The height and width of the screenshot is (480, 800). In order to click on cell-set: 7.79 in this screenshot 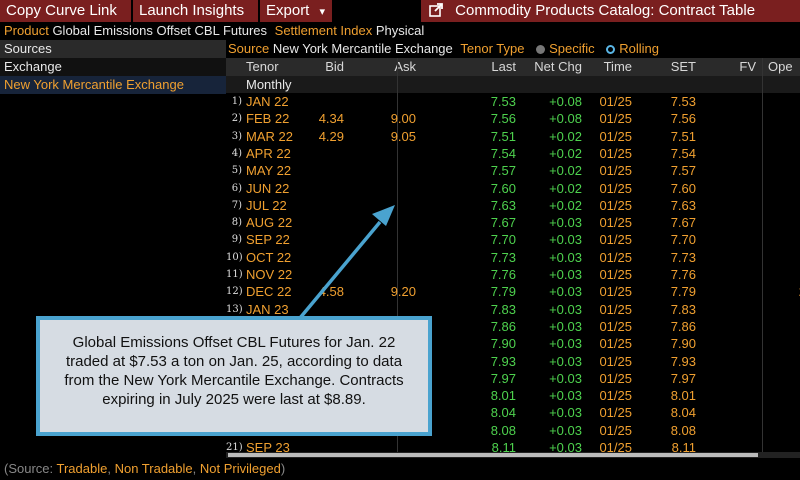, I will do `click(683, 292)`.